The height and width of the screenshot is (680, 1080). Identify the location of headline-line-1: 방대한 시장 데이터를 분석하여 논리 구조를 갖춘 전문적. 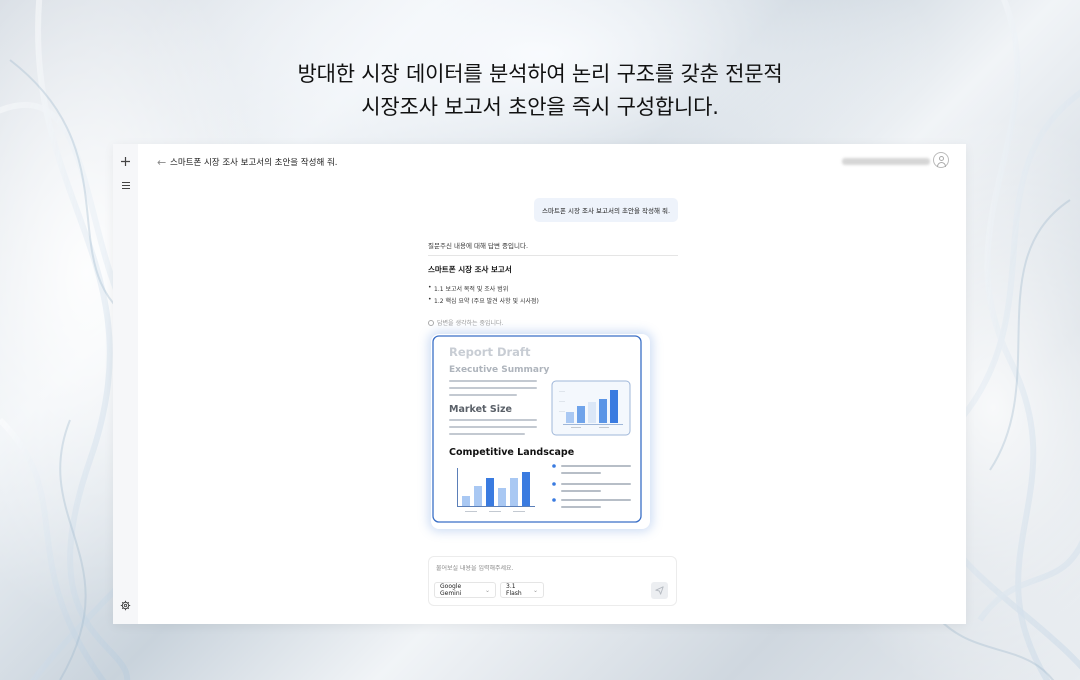
(540, 74).